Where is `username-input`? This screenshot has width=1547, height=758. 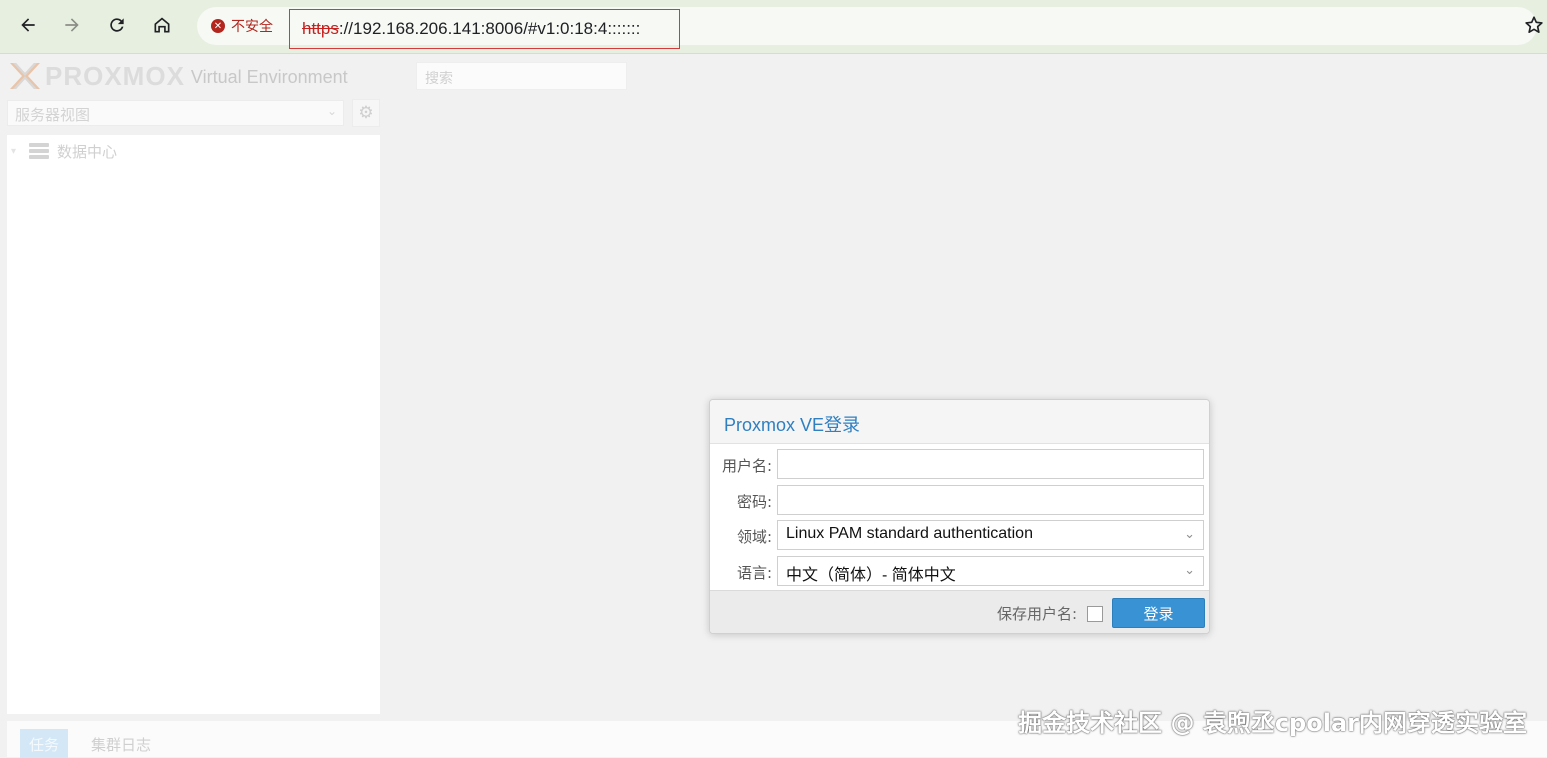 username-input is located at coordinates (990, 464).